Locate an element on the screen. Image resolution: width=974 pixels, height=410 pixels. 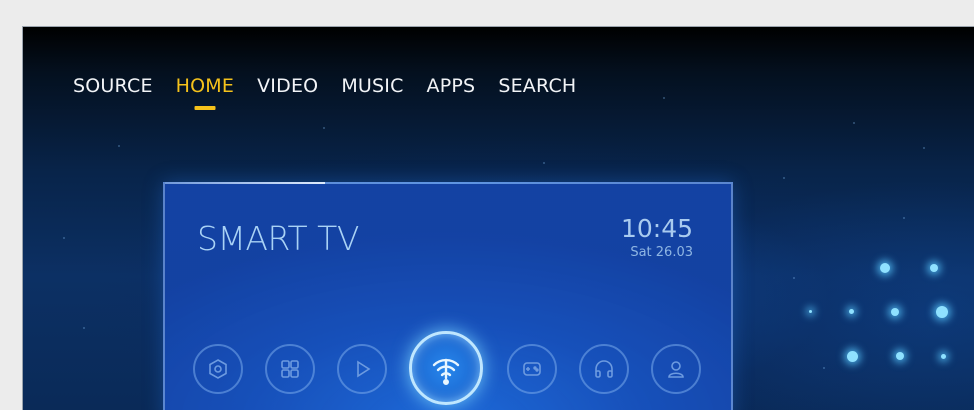
headphones-icon is located at coordinates (604, 369).